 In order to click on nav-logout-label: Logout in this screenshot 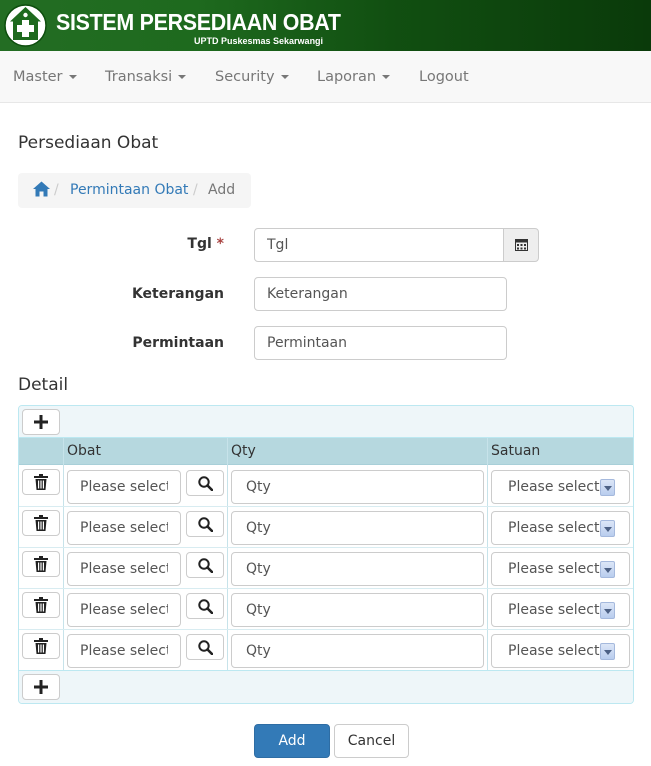, I will do `click(444, 77)`.